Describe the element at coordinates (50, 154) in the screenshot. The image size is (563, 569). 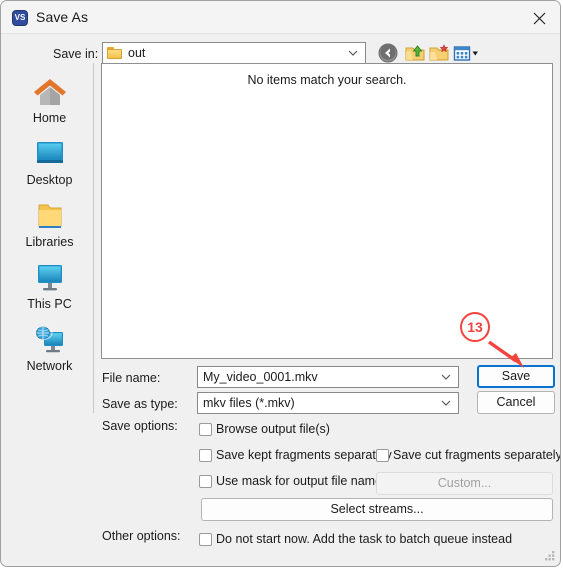
I see `desktop-monitor-icon` at that location.